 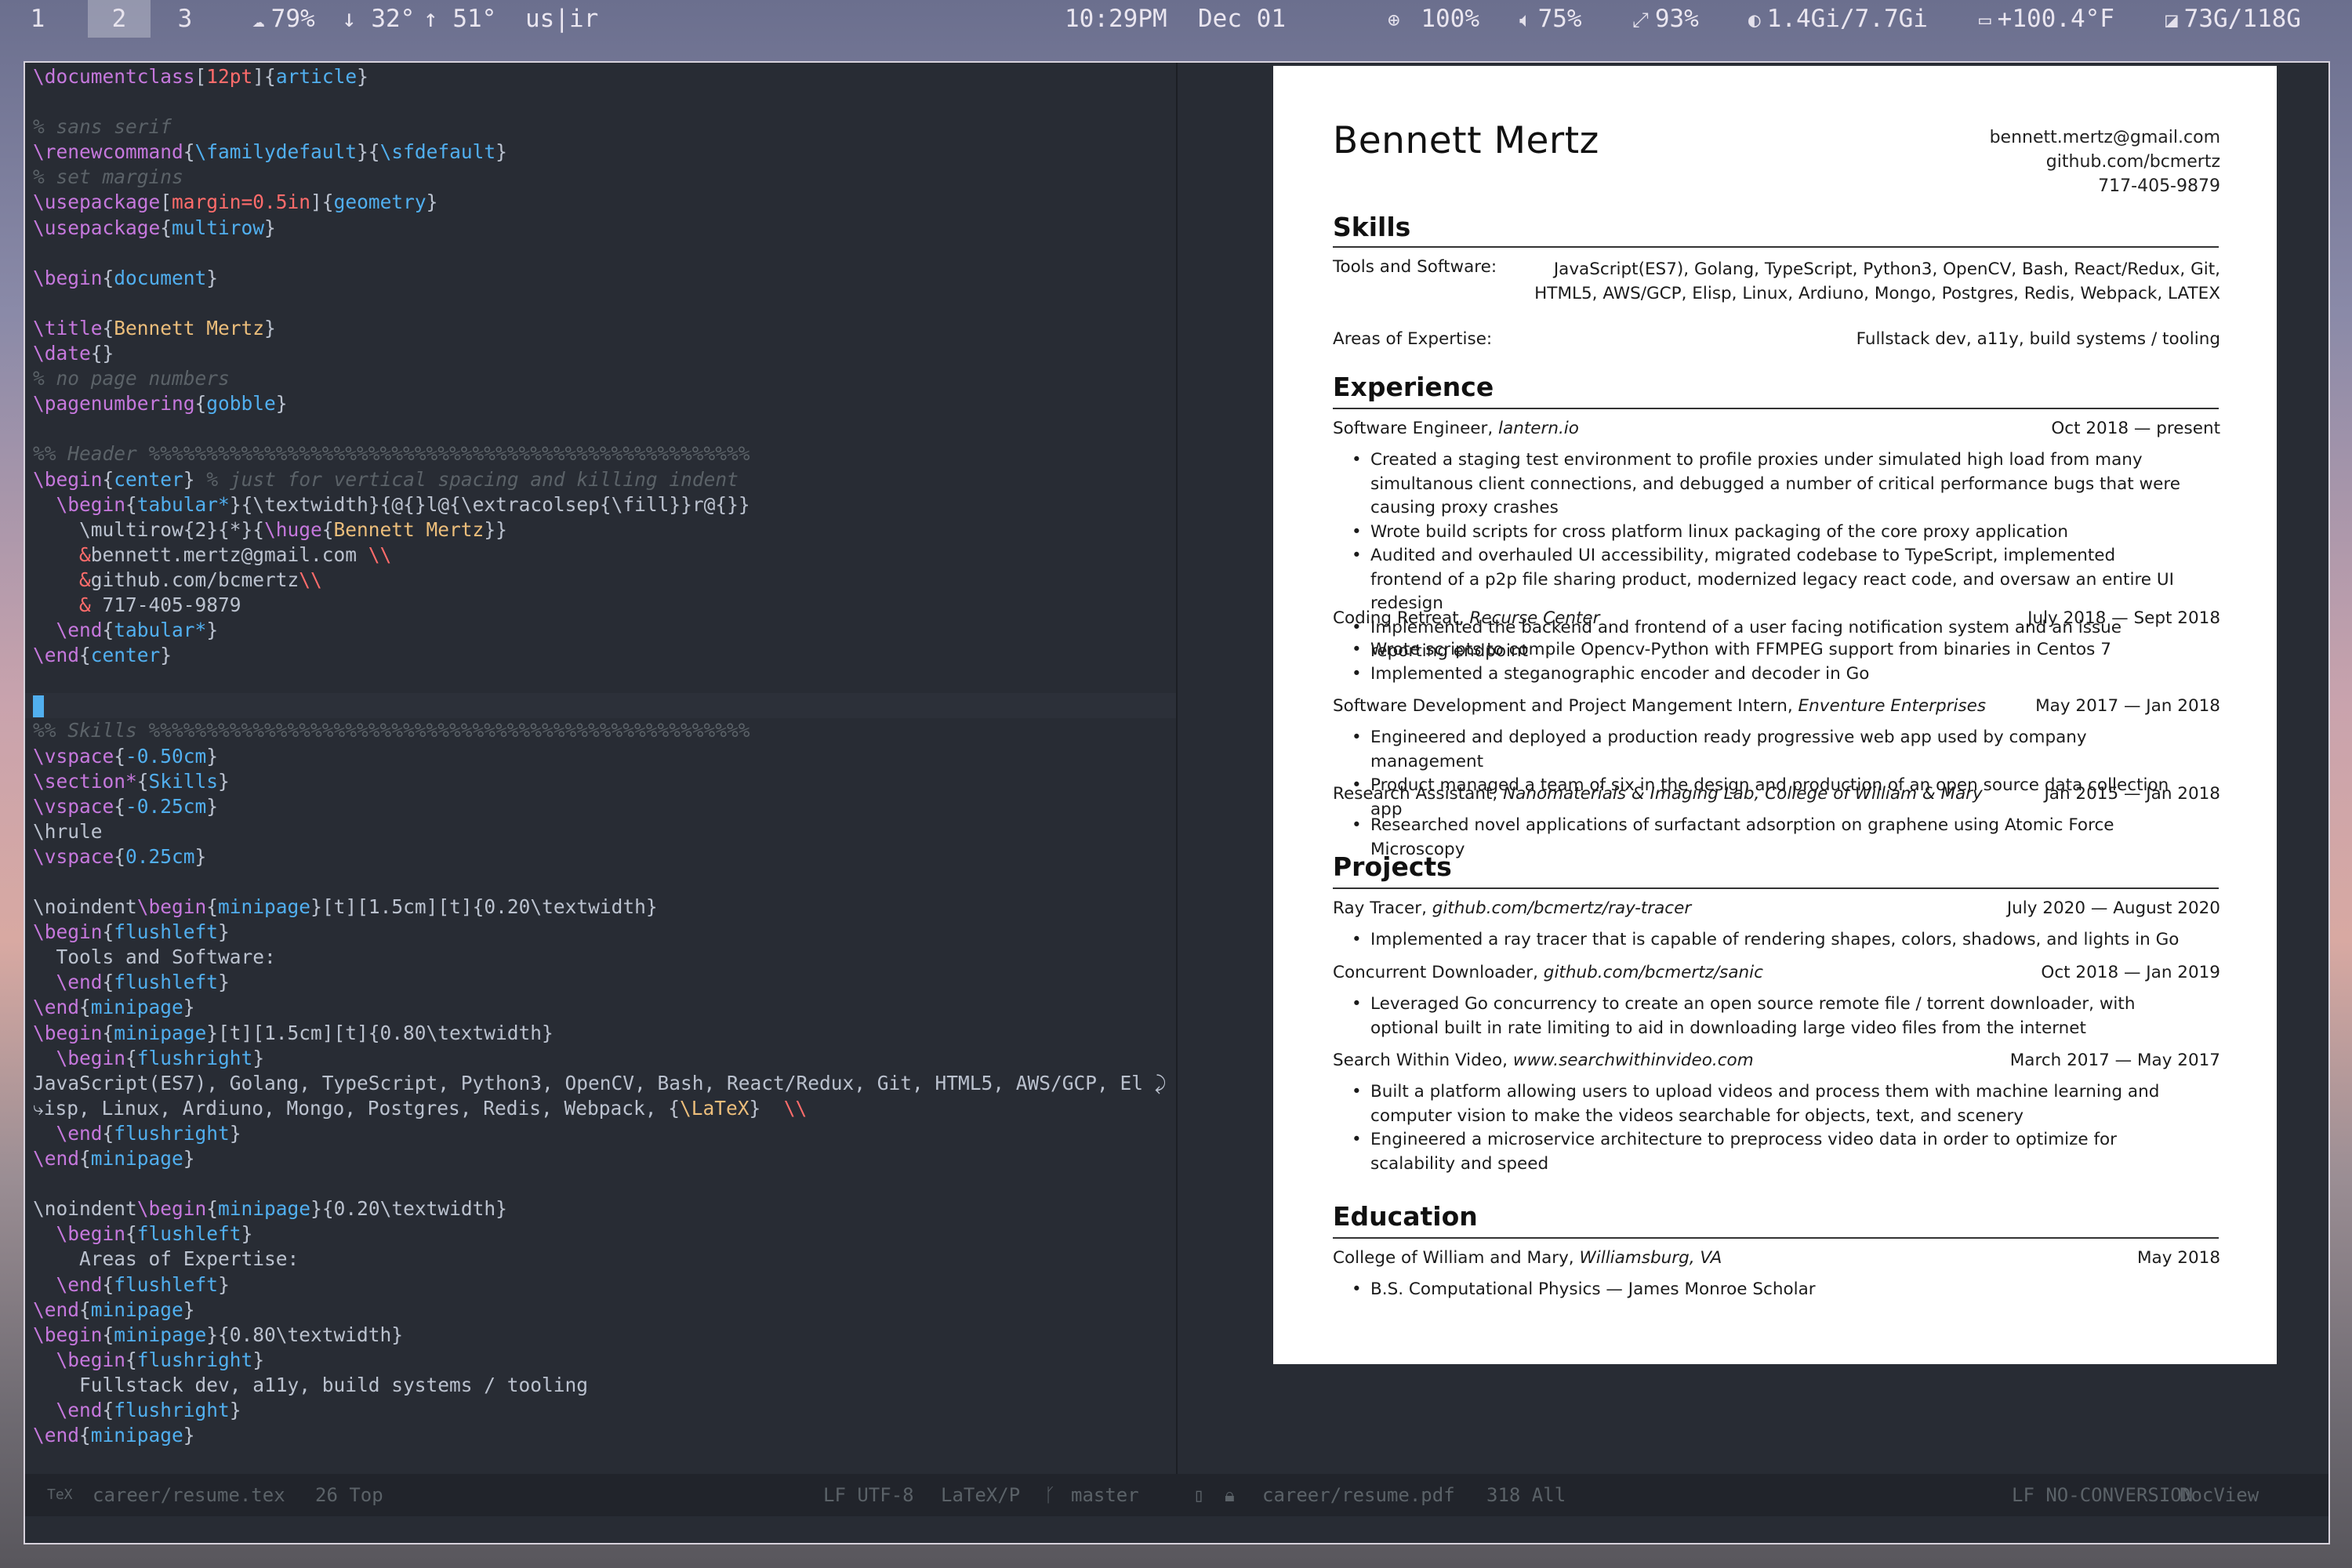 What do you see at coordinates (37, 19) in the screenshot?
I see `workspace-1-button: 1` at bounding box center [37, 19].